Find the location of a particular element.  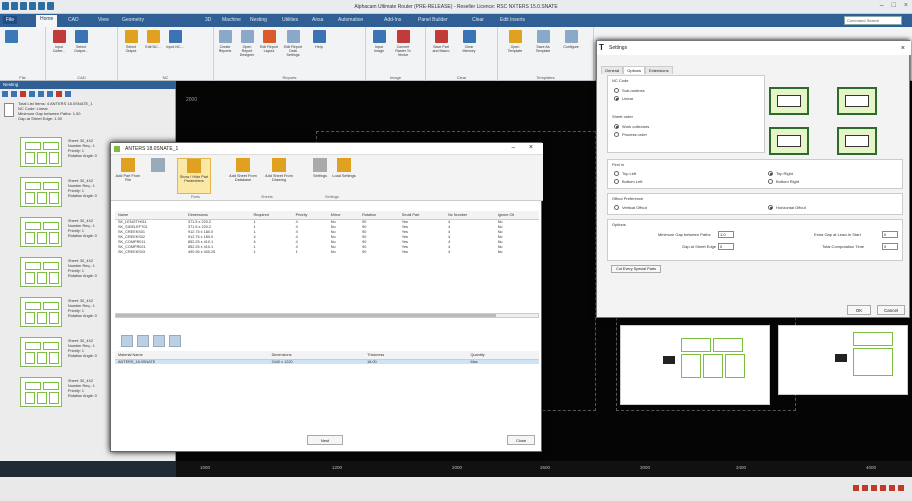

tab-options: Options is located at coordinates (634, 70).